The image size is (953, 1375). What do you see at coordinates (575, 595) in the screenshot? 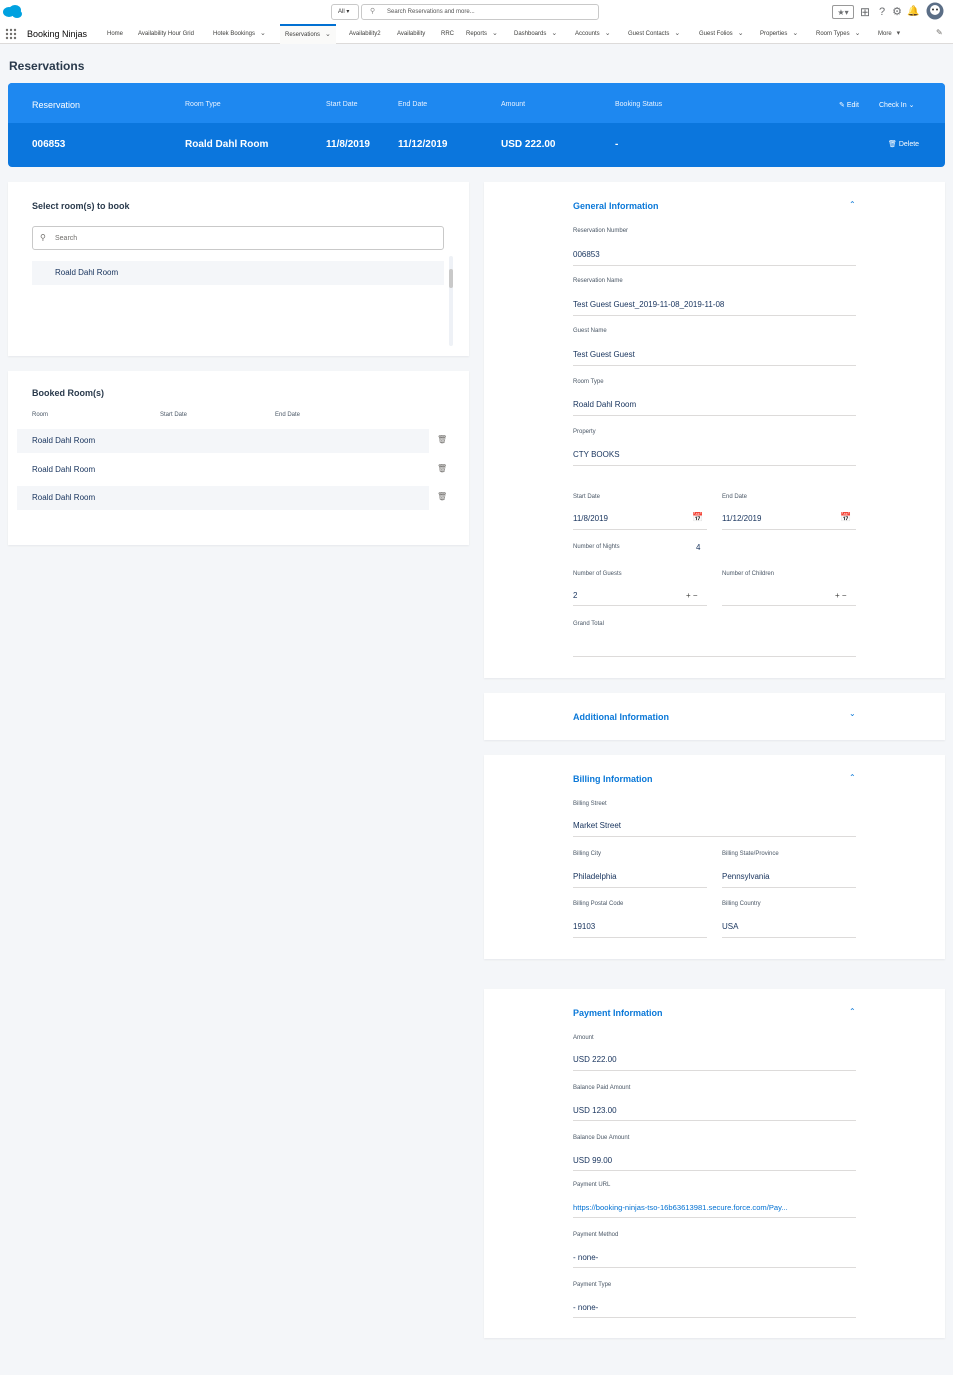
I see `guests-input: 2` at bounding box center [575, 595].